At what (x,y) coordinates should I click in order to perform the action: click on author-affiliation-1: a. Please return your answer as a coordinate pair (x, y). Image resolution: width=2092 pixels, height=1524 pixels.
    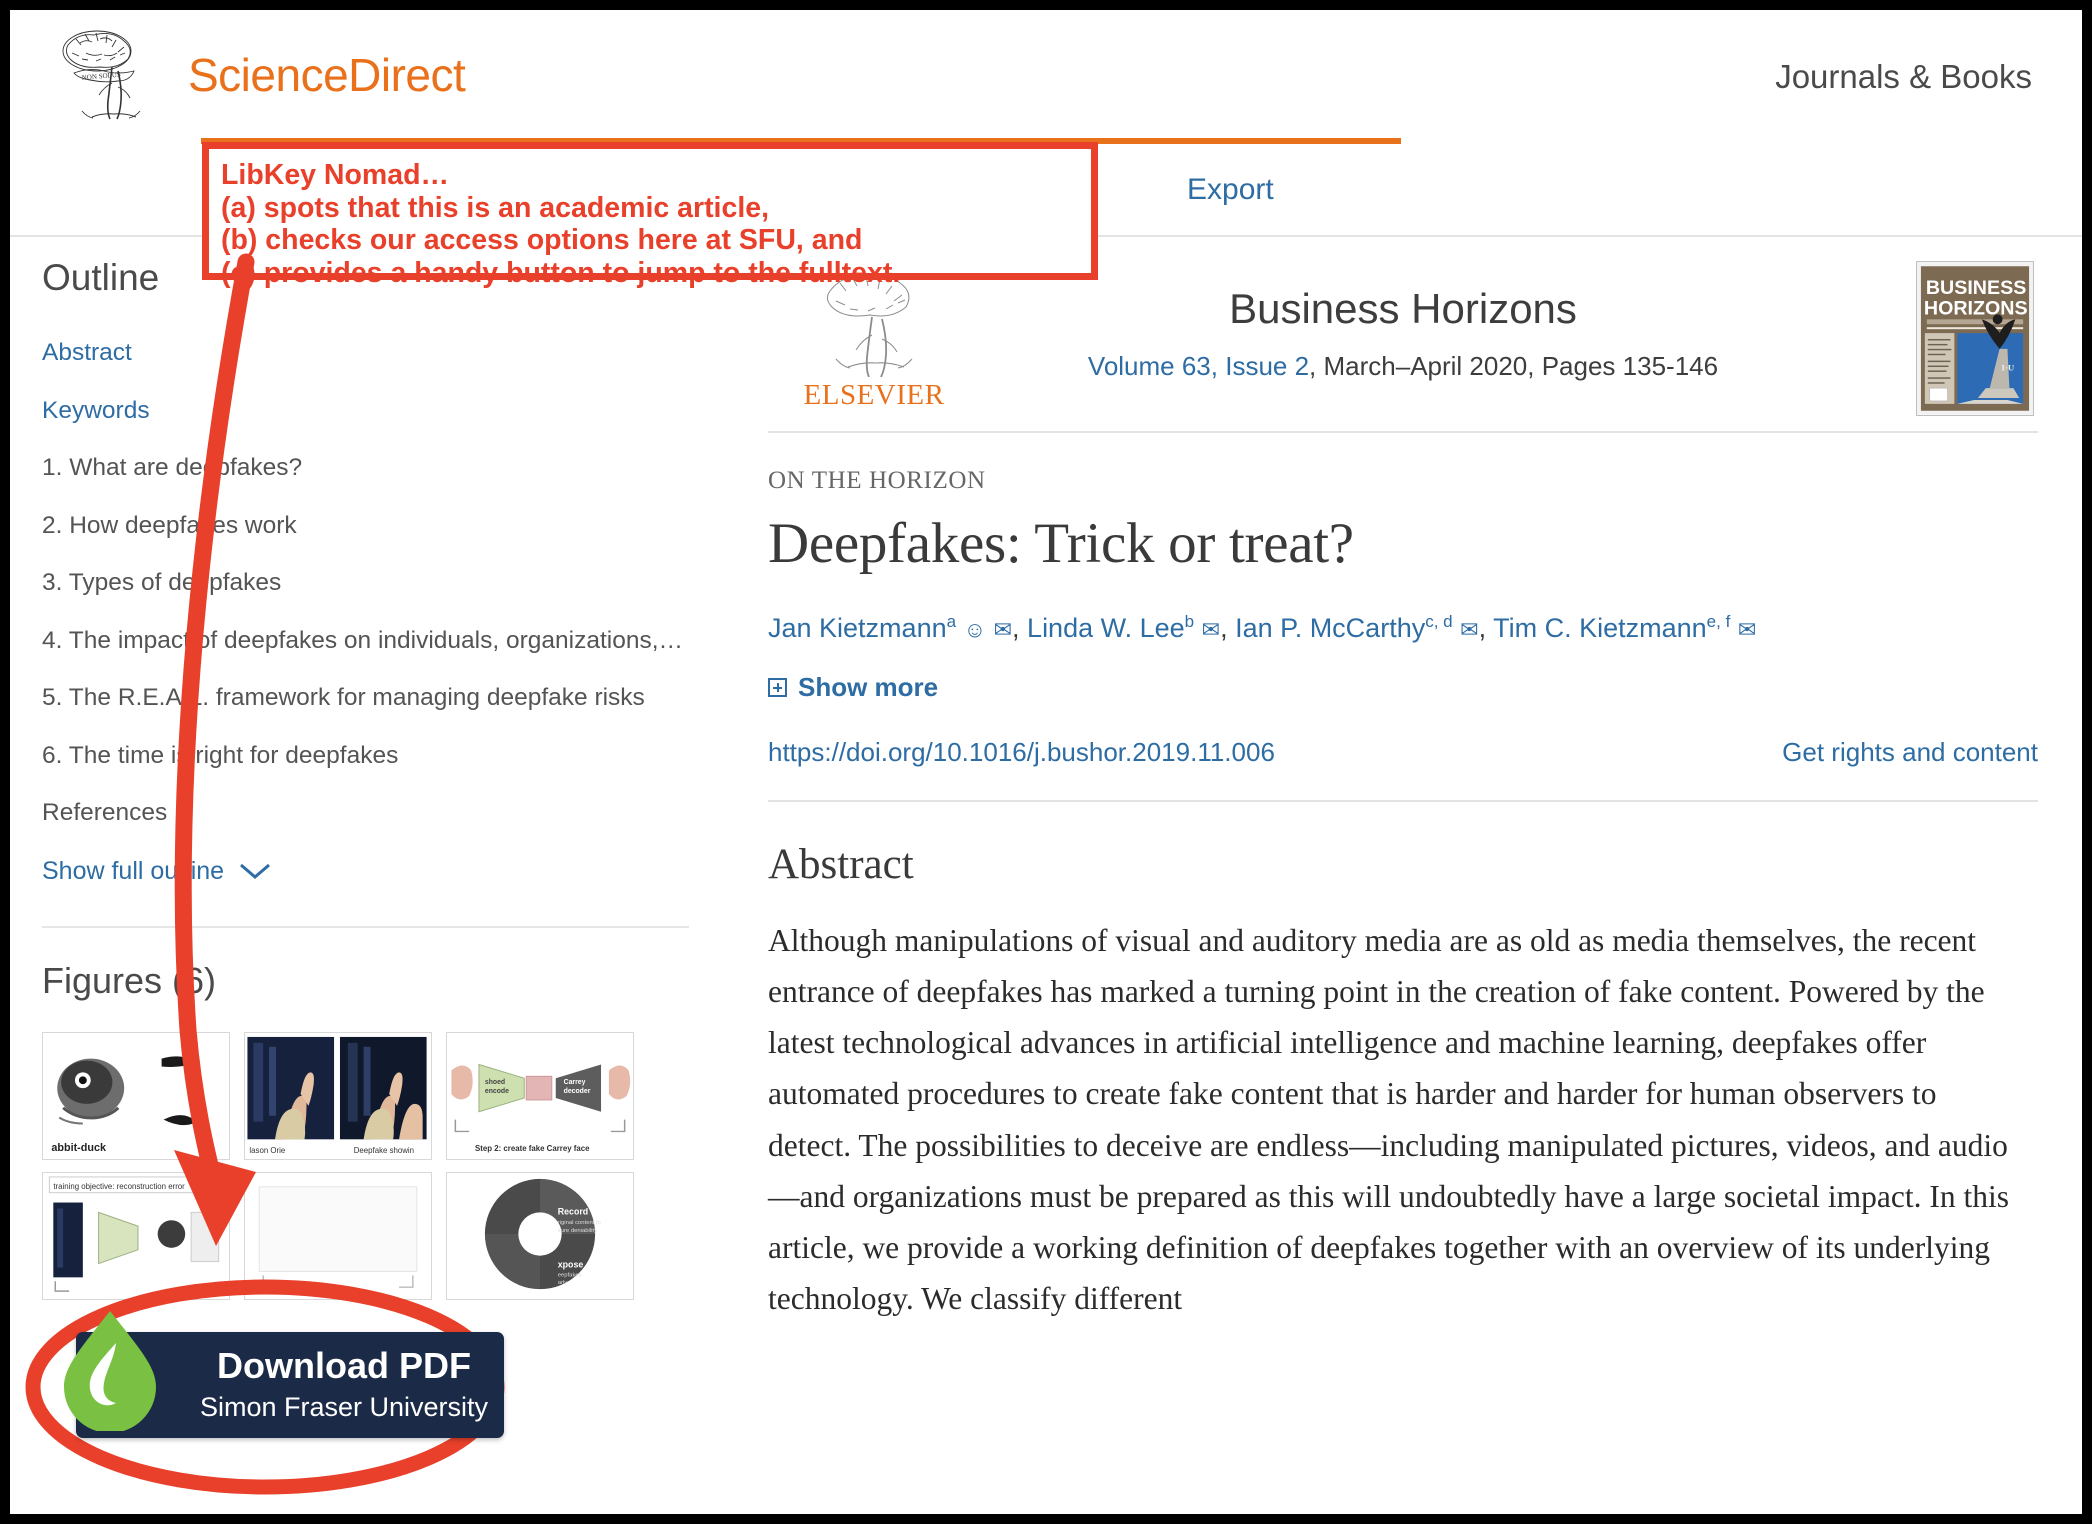
    Looking at the image, I should click on (951, 621).